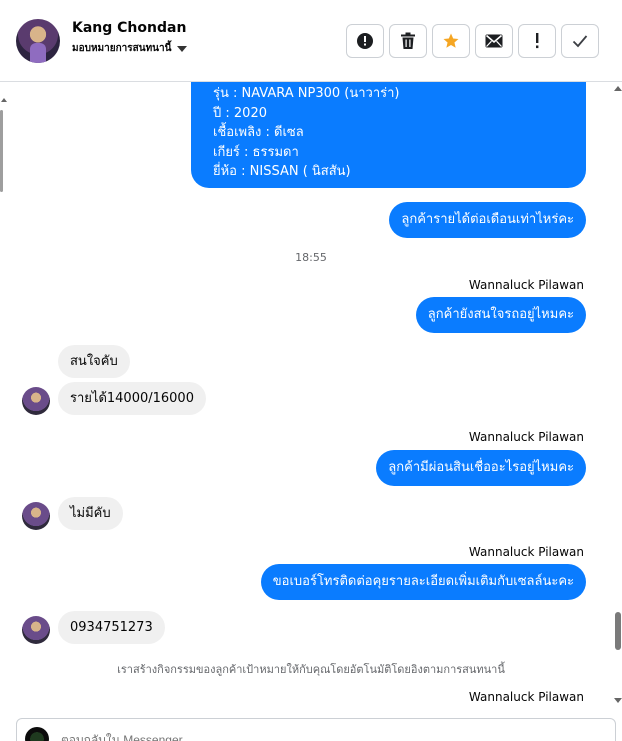 The height and width of the screenshot is (741, 622). I want to click on car-year-line: ปี : 2020, so click(240, 113).